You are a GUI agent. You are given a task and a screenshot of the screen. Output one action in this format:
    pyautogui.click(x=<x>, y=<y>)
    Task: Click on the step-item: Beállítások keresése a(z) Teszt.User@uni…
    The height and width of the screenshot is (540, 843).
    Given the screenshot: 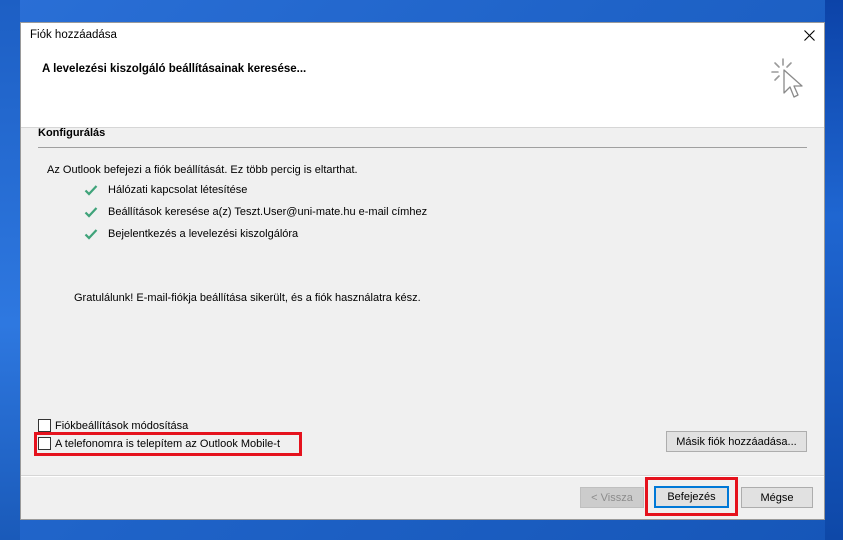 What is the action you would take?
    pyautogui.click(x=255, y=212)
    